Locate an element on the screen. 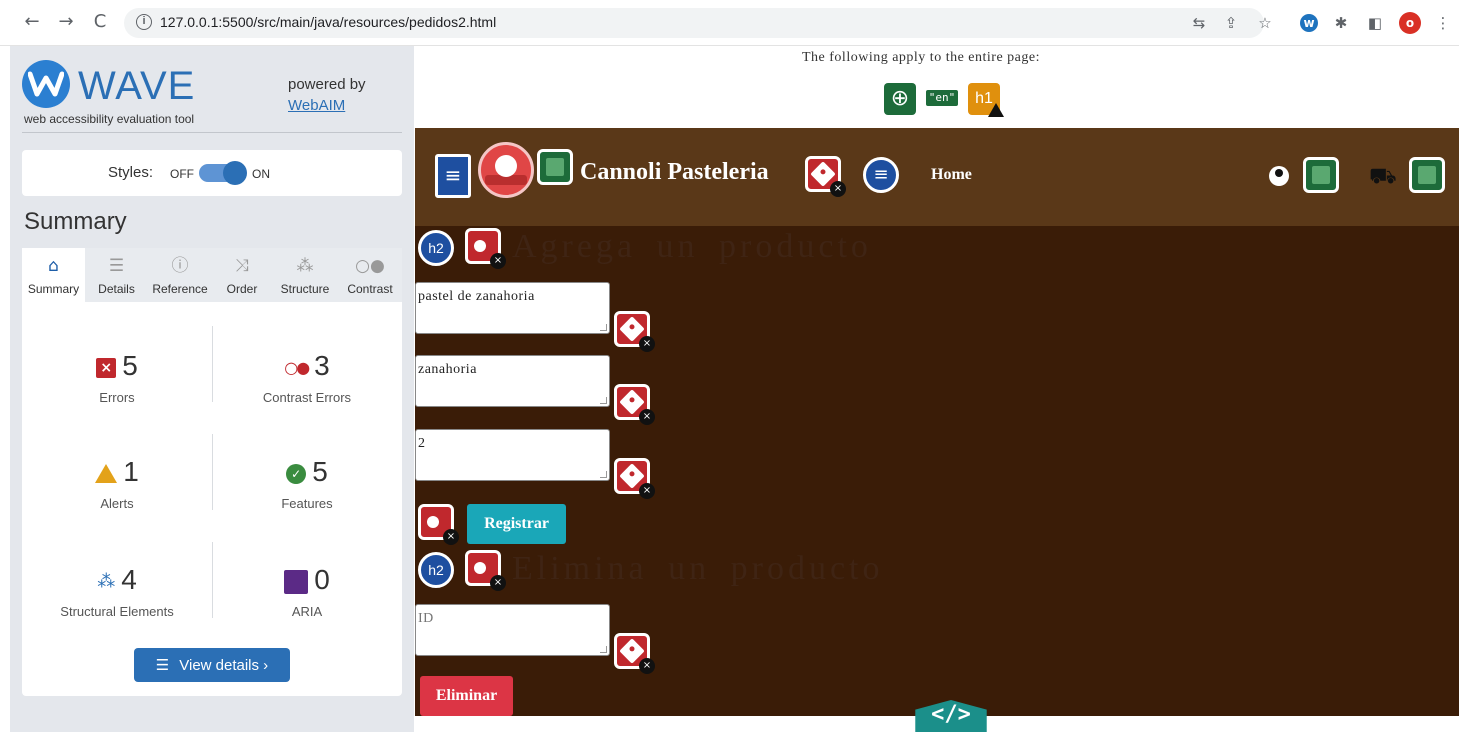 The height and width of the screenshot is (732, 1459). share-icon: ⇪ is located at coordinates (1231, 23).